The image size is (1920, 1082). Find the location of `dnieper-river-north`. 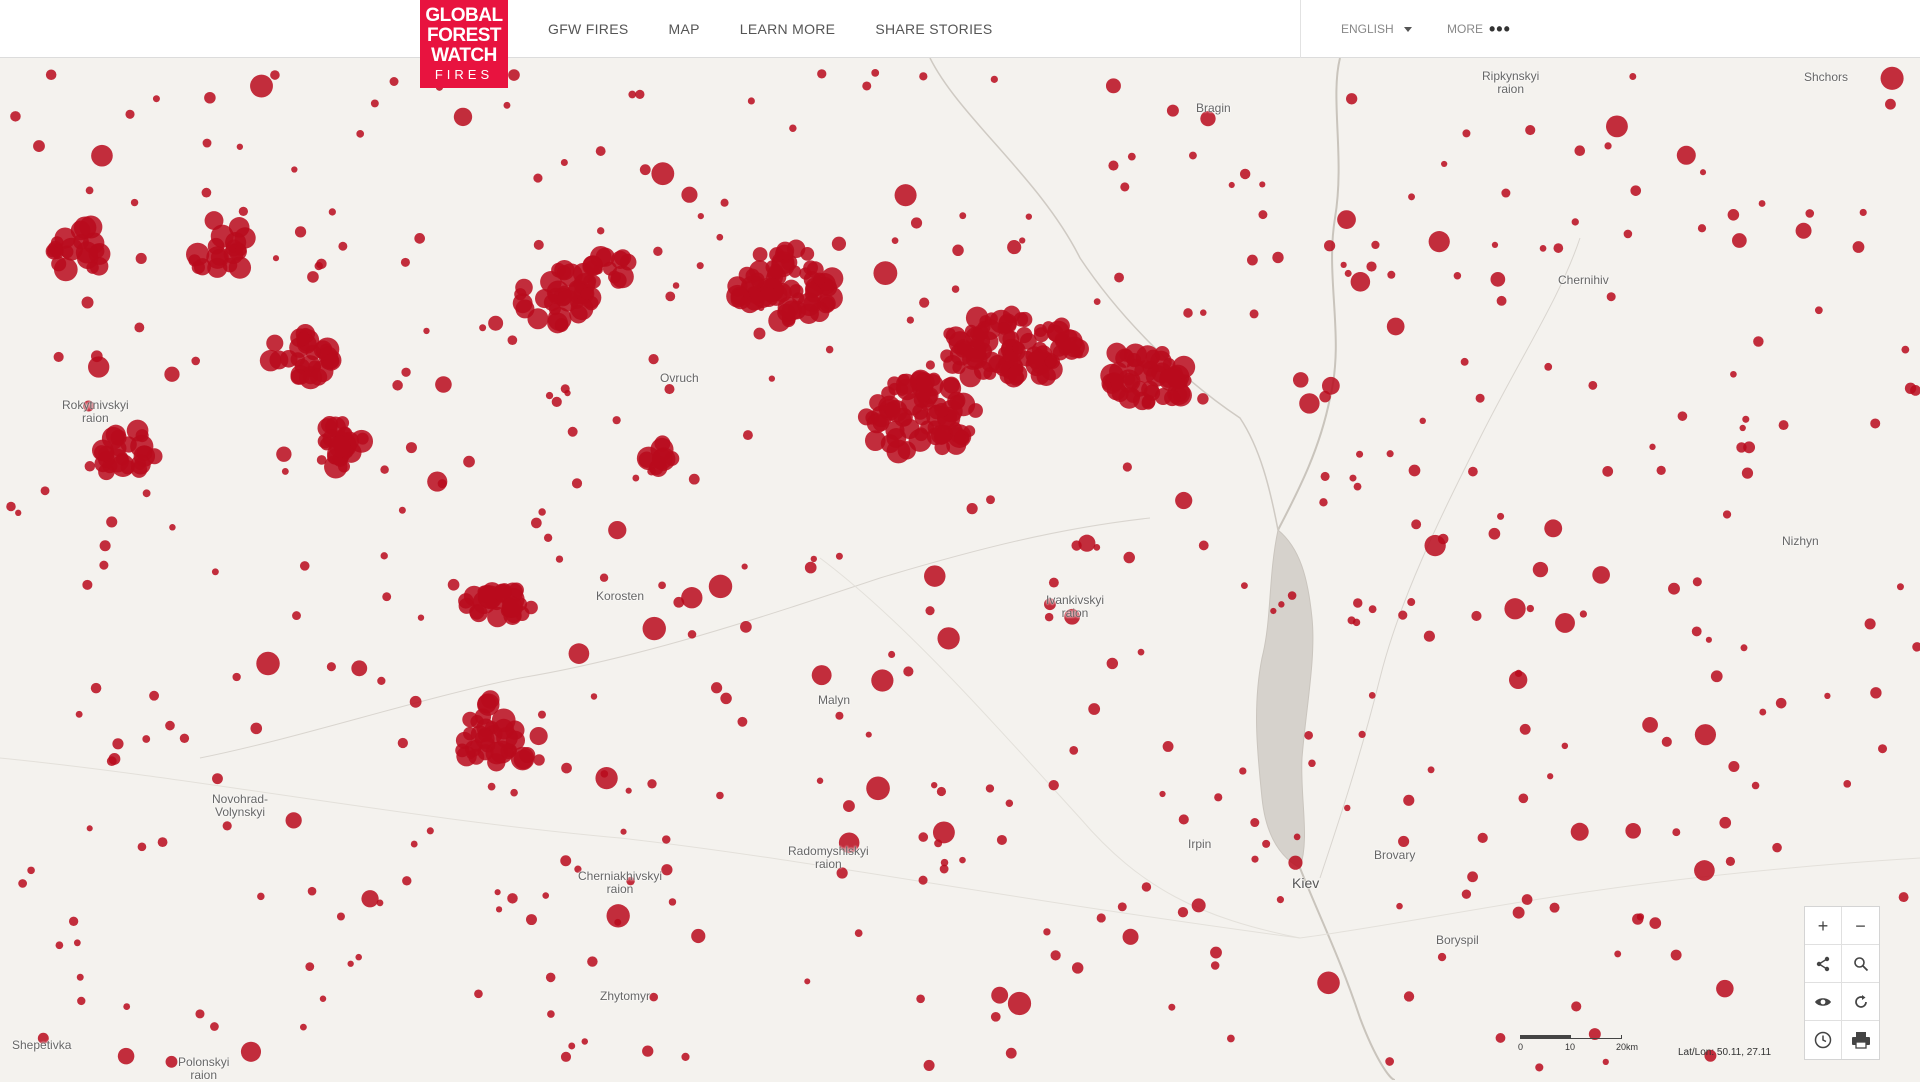

dnieper-river-north is located at coordinates (1309, 294).